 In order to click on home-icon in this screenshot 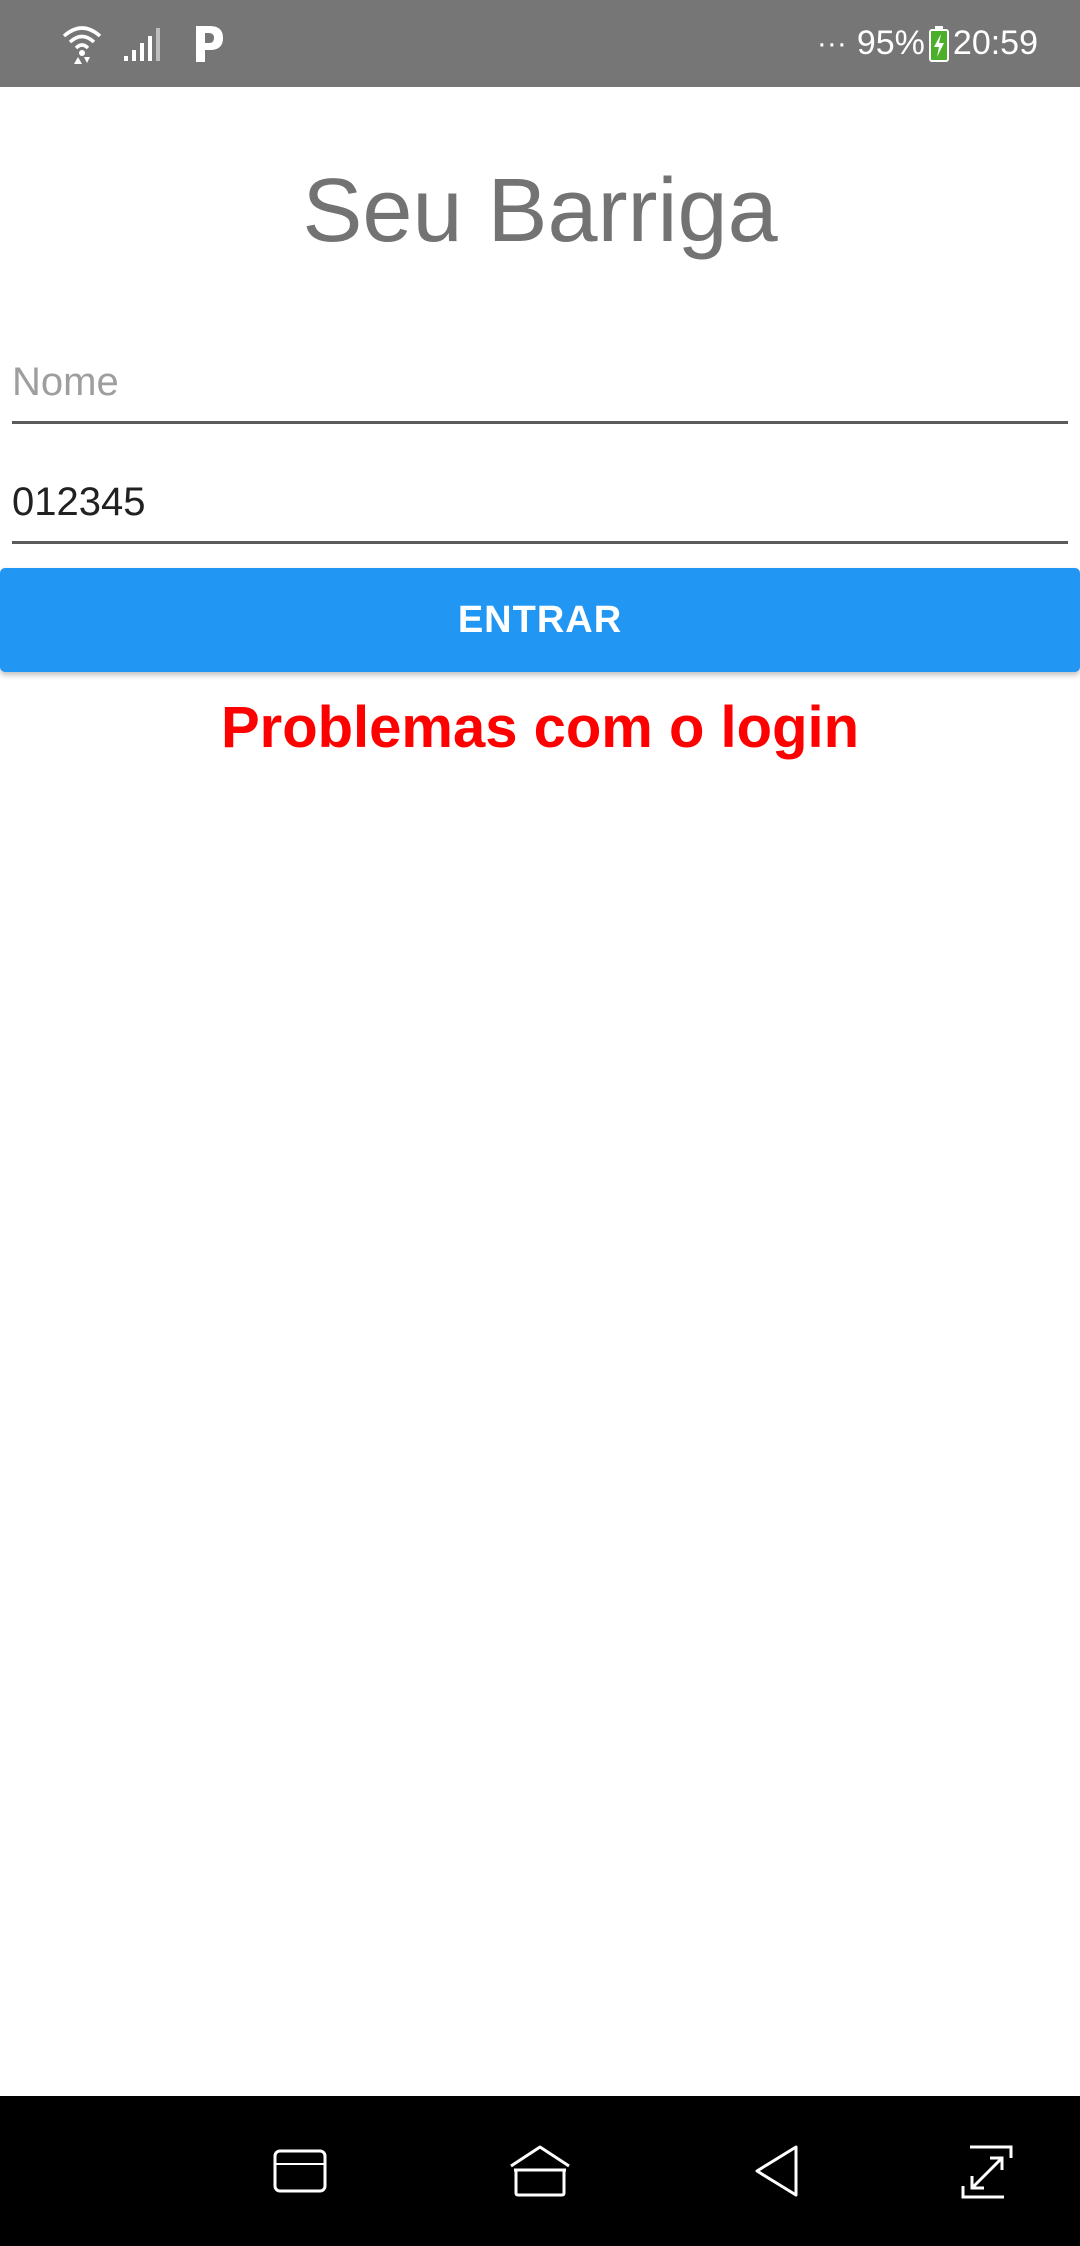, I will do `click(540, 2171)`.